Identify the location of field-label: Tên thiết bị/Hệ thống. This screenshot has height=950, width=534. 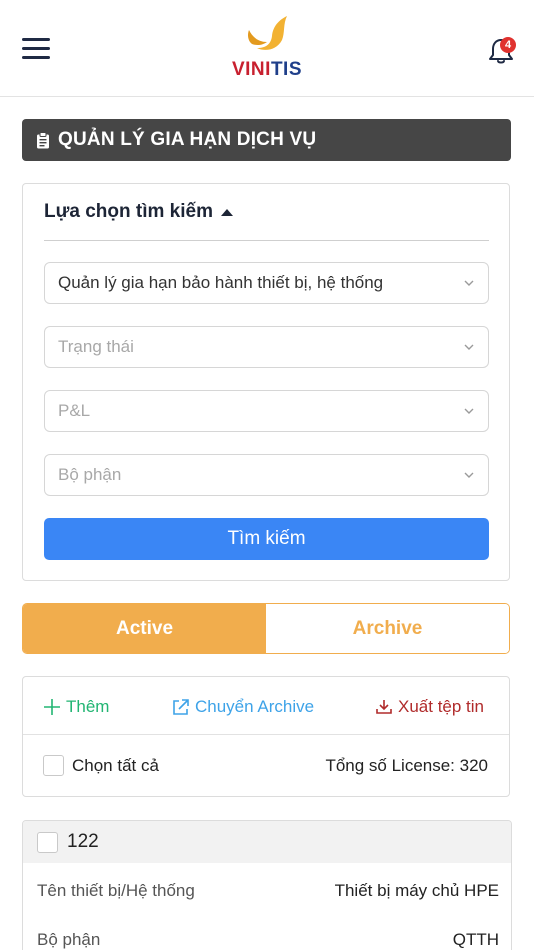
(116, 890).